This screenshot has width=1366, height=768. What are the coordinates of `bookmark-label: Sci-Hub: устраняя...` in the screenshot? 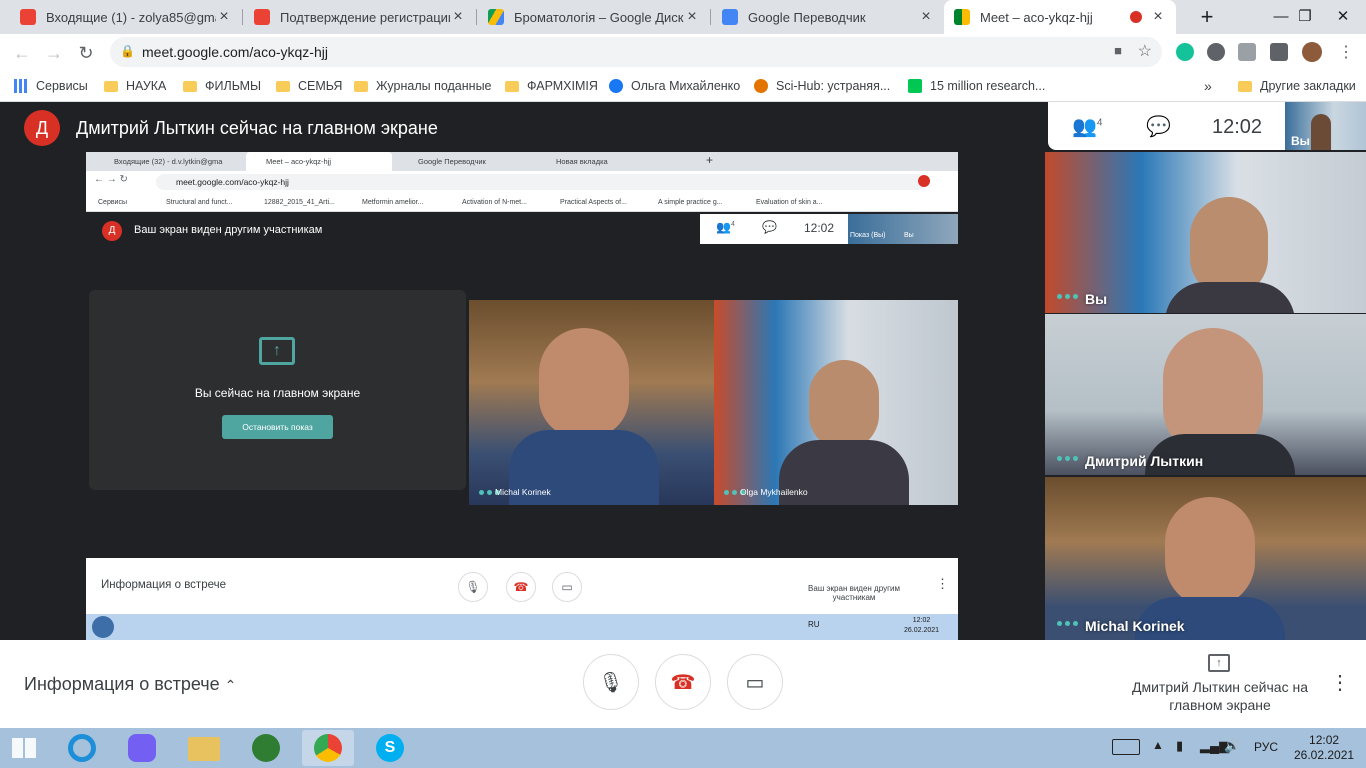 It's located at (833, 86).